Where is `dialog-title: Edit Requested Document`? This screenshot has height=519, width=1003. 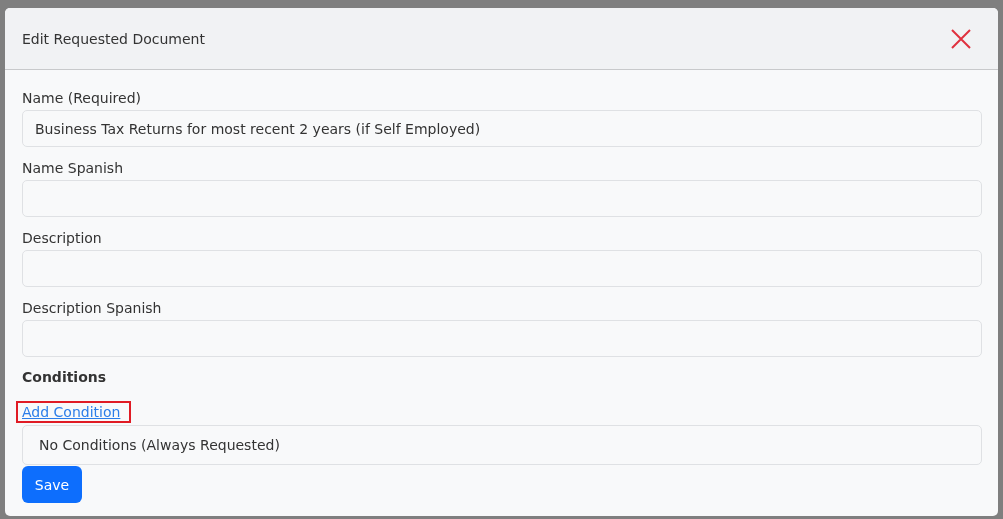
dialog-title: Edit Requested Document is located at coordinates (113, 38).